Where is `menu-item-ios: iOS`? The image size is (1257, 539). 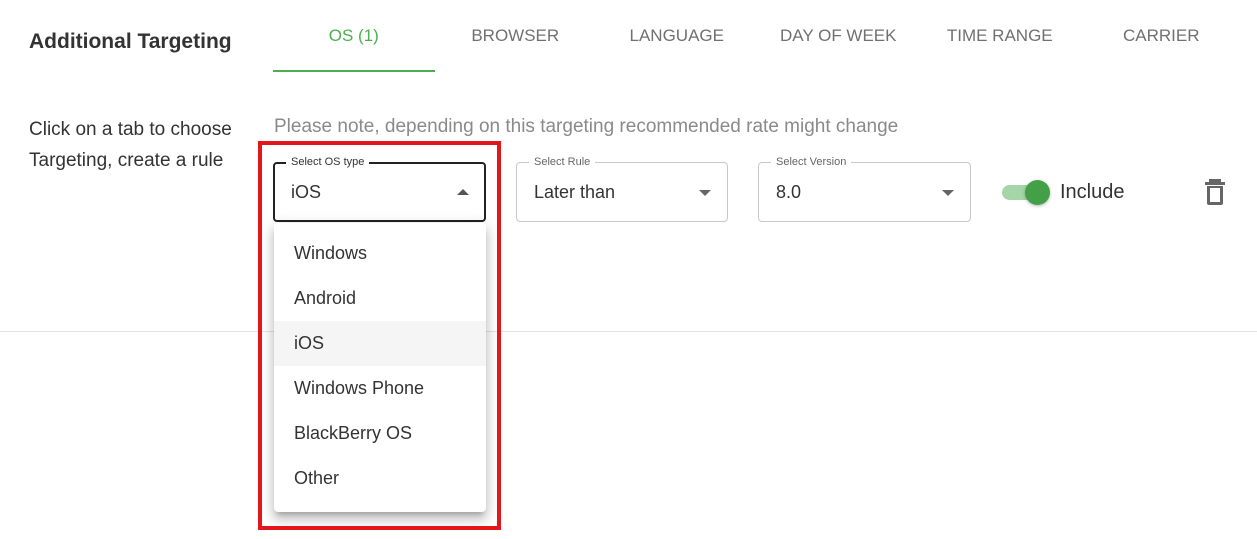 menu-item-ios: iOS is located at coordinates (380, 343).